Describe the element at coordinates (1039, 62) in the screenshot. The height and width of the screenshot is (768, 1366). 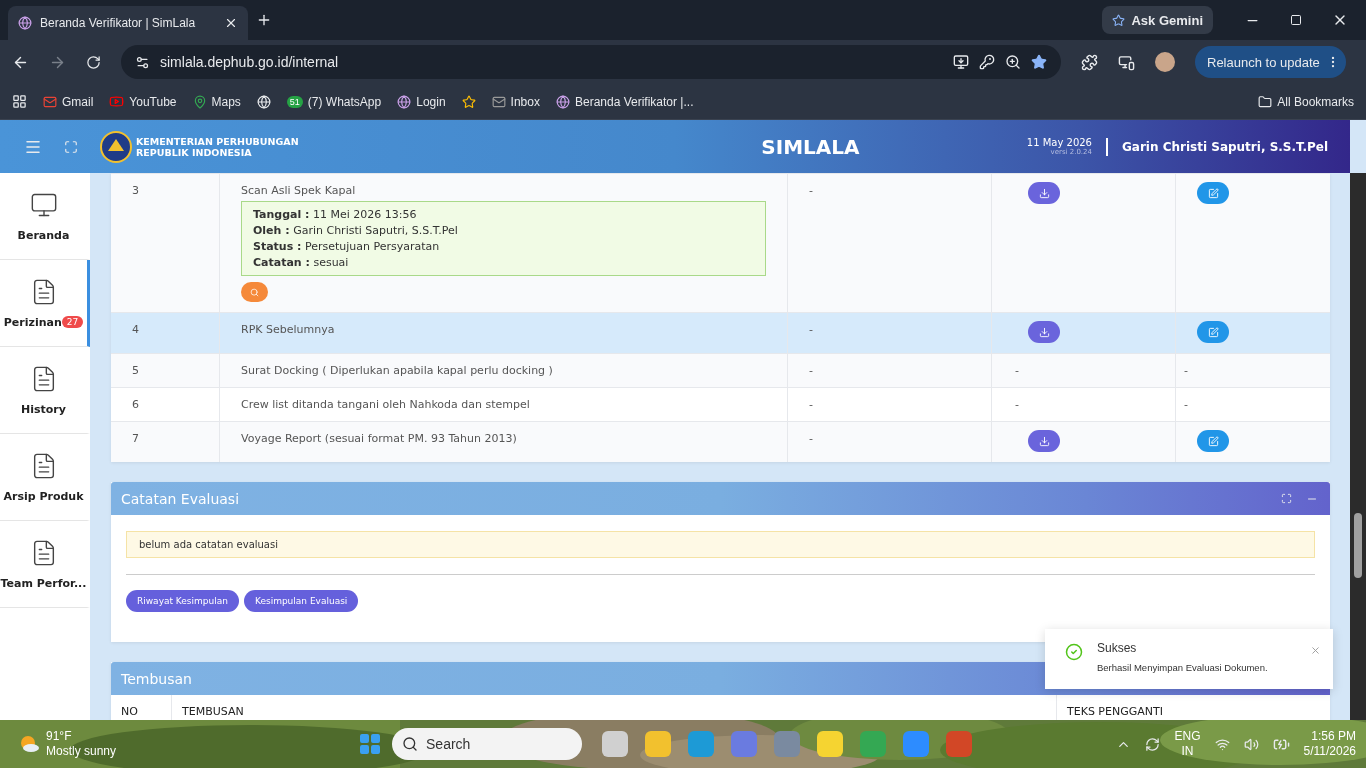
I see `star-icon` at that location.